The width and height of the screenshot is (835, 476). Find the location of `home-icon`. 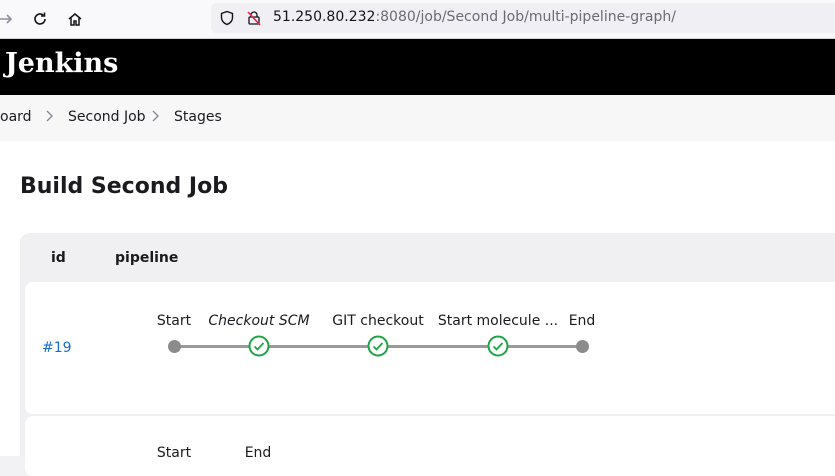

home-icon is located at coordinates (75, 19).